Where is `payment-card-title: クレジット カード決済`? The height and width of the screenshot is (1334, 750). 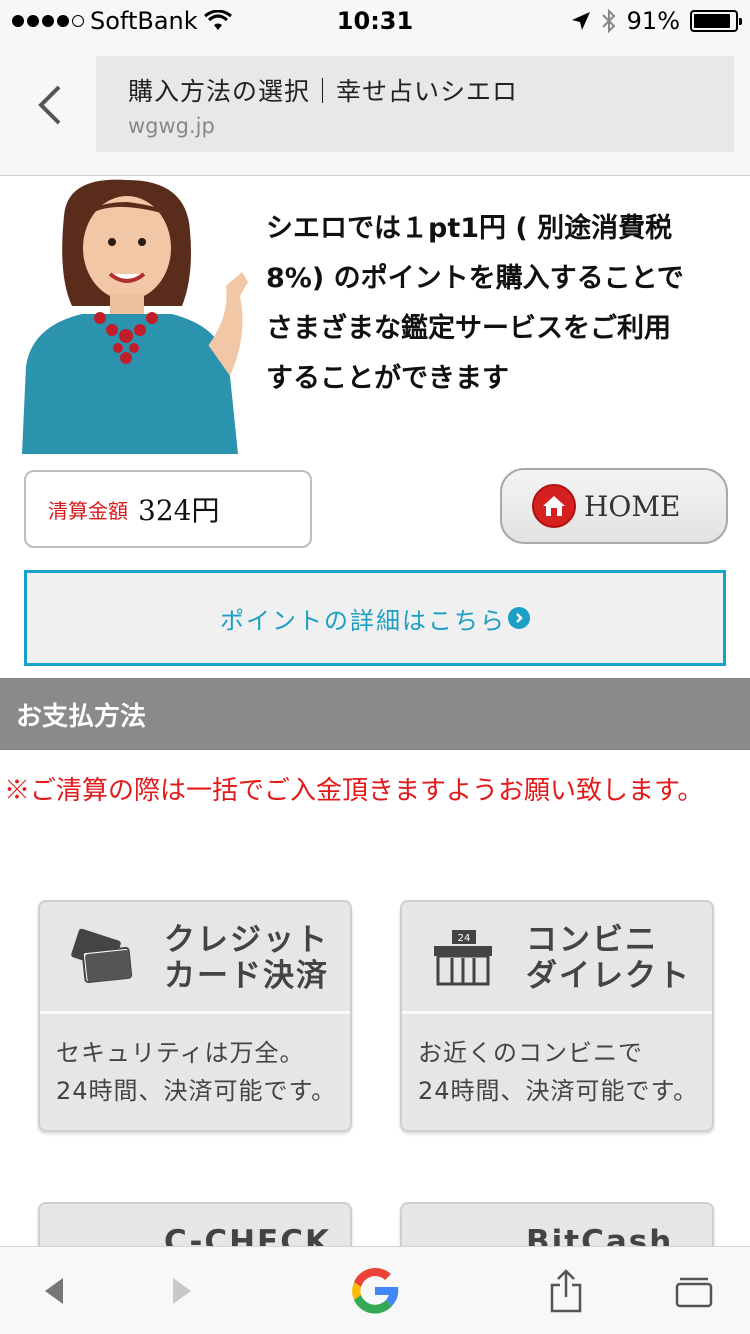
payment-card-title: クレジット カード決済 is located at coordinates (246, 958).